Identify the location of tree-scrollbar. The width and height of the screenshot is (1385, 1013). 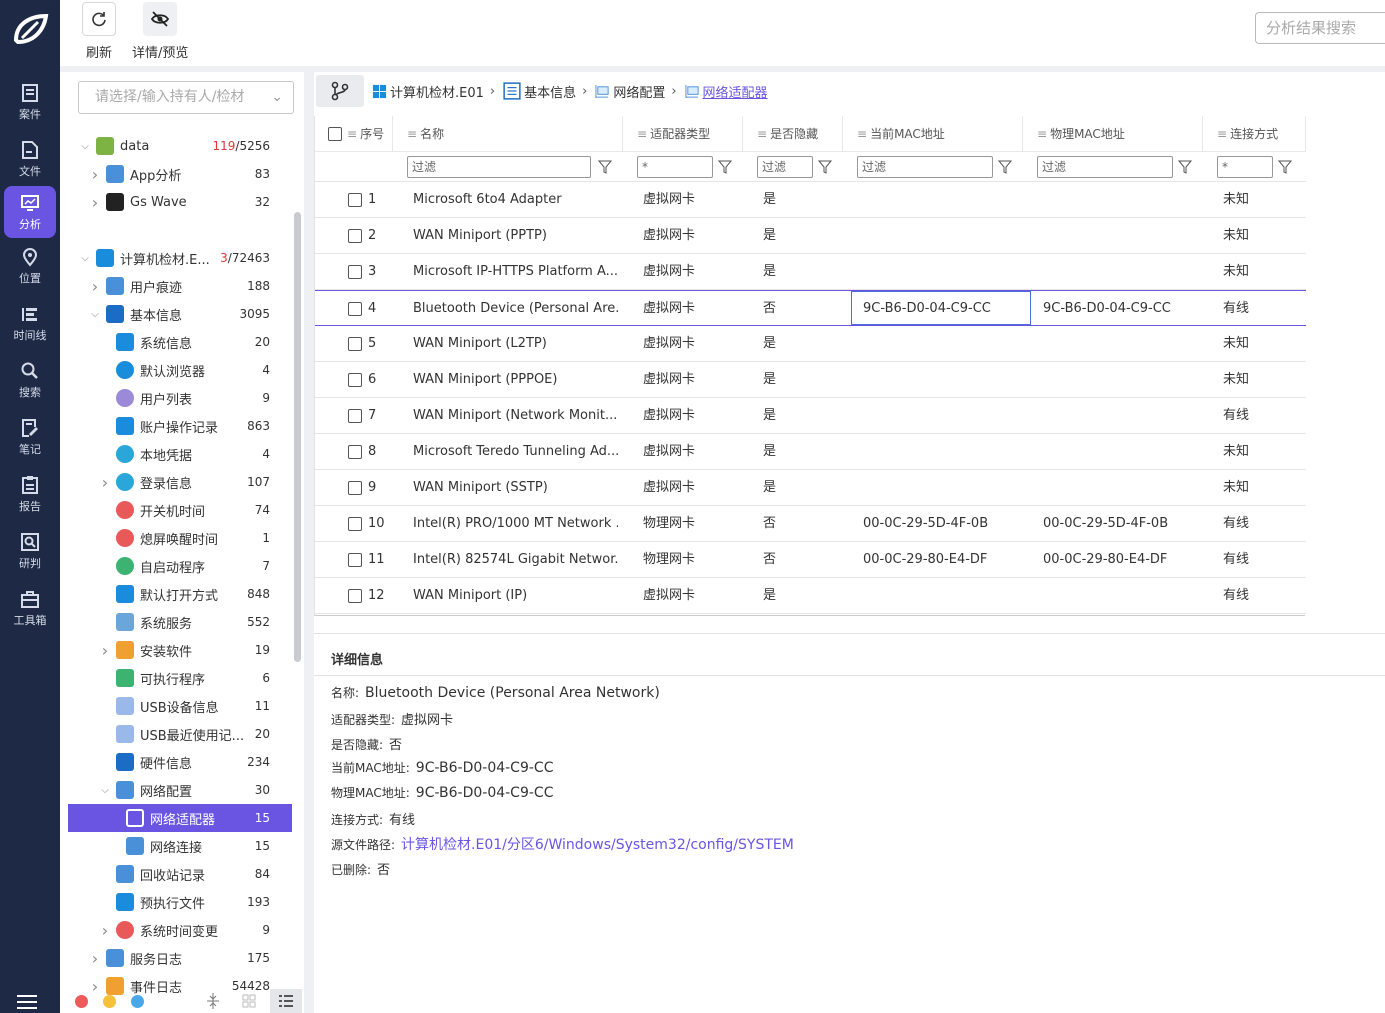
(297, 437).